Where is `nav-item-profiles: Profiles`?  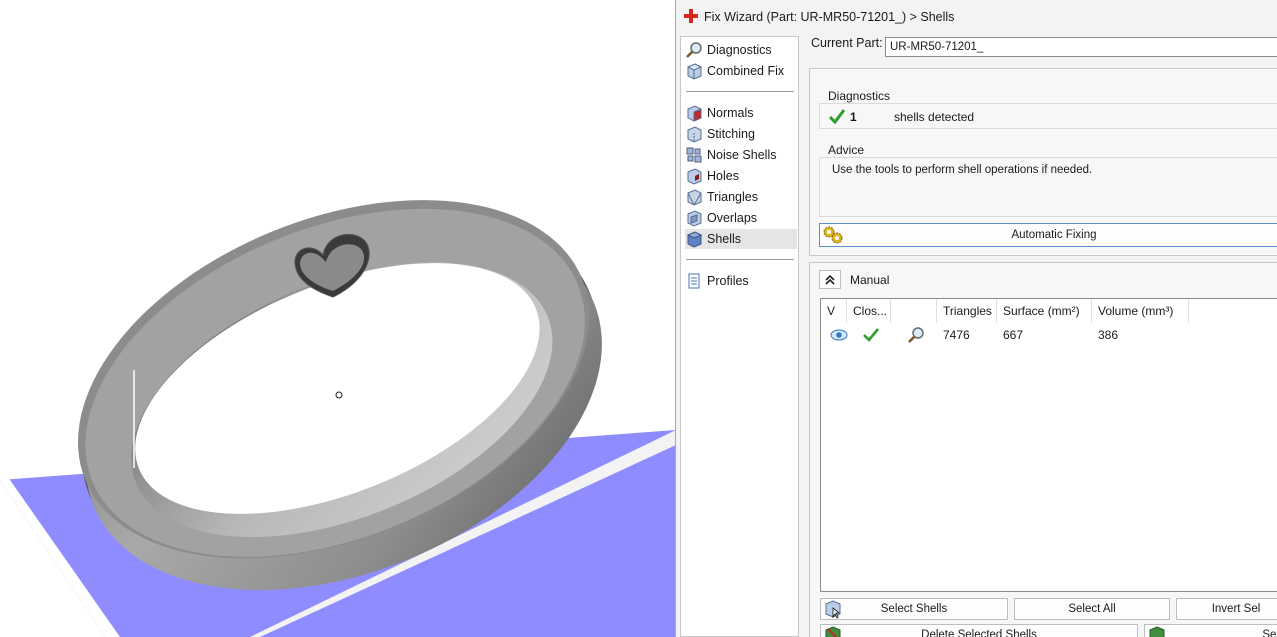 nav-item-profiles: Profiles is located at coordinates (741, 281).